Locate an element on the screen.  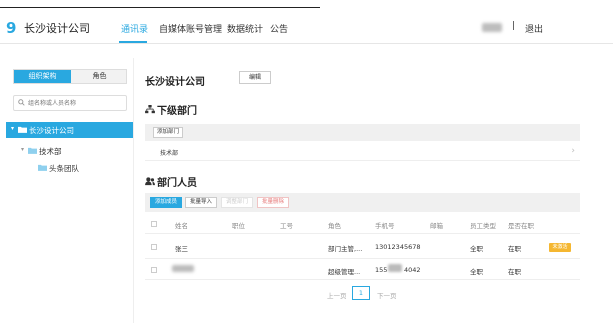
prev-page-link: 上一页 is located at coordinates (337, 295).